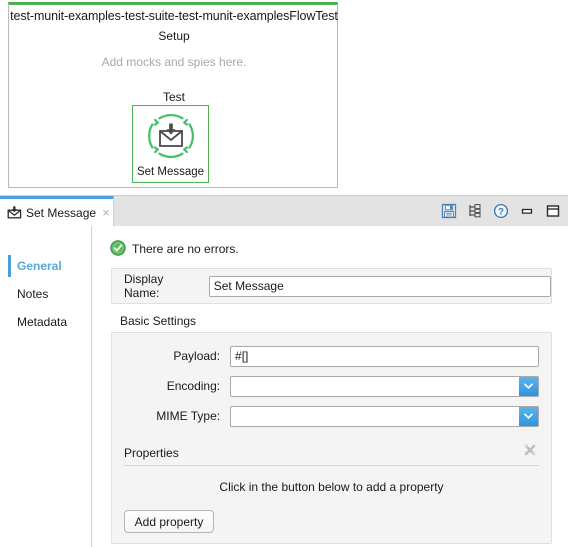  What do you see at coordinates (144, 286) in the screenshot?
I see `display-name-label: Display Name:` at bounding box center [144, 286].